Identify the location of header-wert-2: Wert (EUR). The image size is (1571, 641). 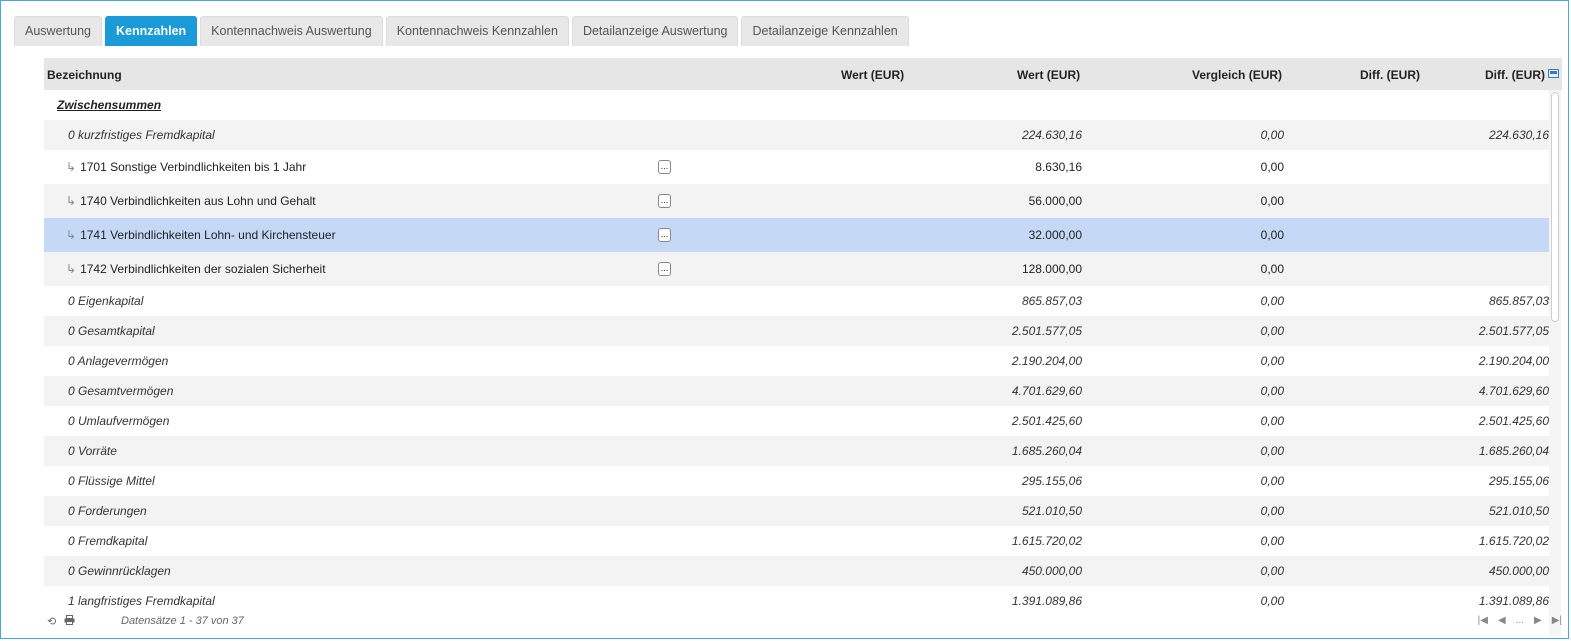
(1048, 75).